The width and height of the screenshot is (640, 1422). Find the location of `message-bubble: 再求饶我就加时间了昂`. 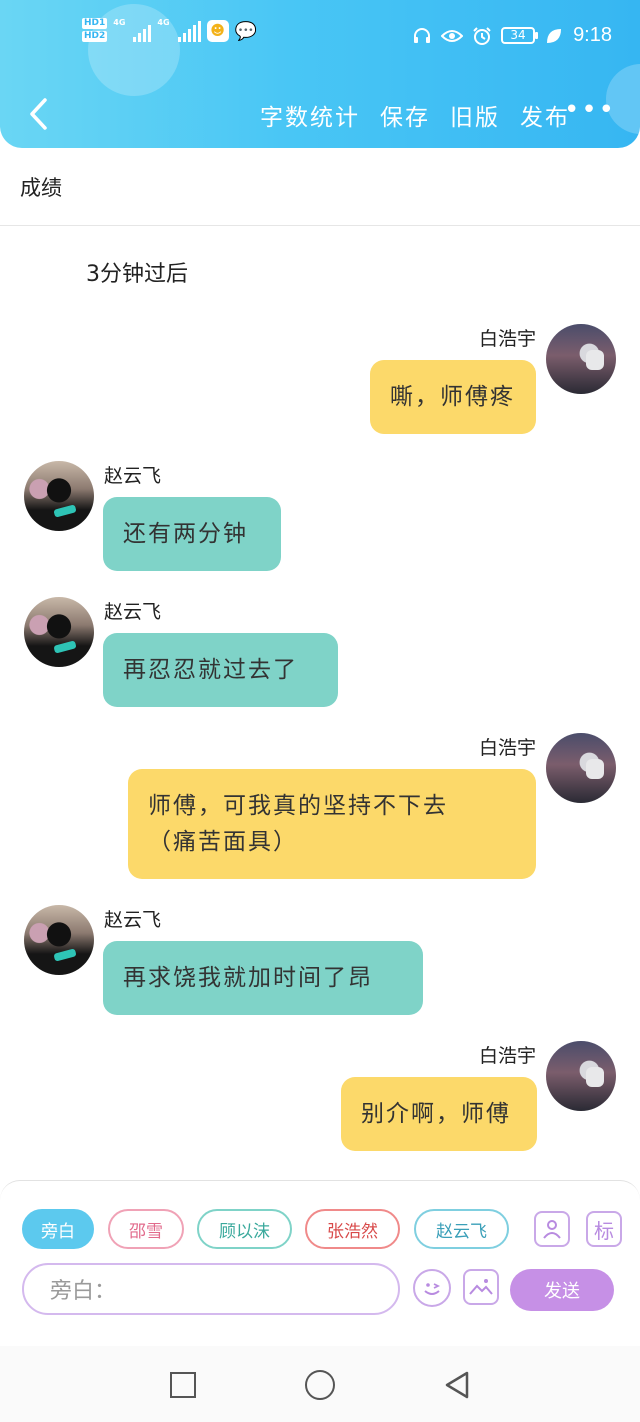

message-bubble: 再求饶我就加时间了昂 is located at coordinates (263, 978).